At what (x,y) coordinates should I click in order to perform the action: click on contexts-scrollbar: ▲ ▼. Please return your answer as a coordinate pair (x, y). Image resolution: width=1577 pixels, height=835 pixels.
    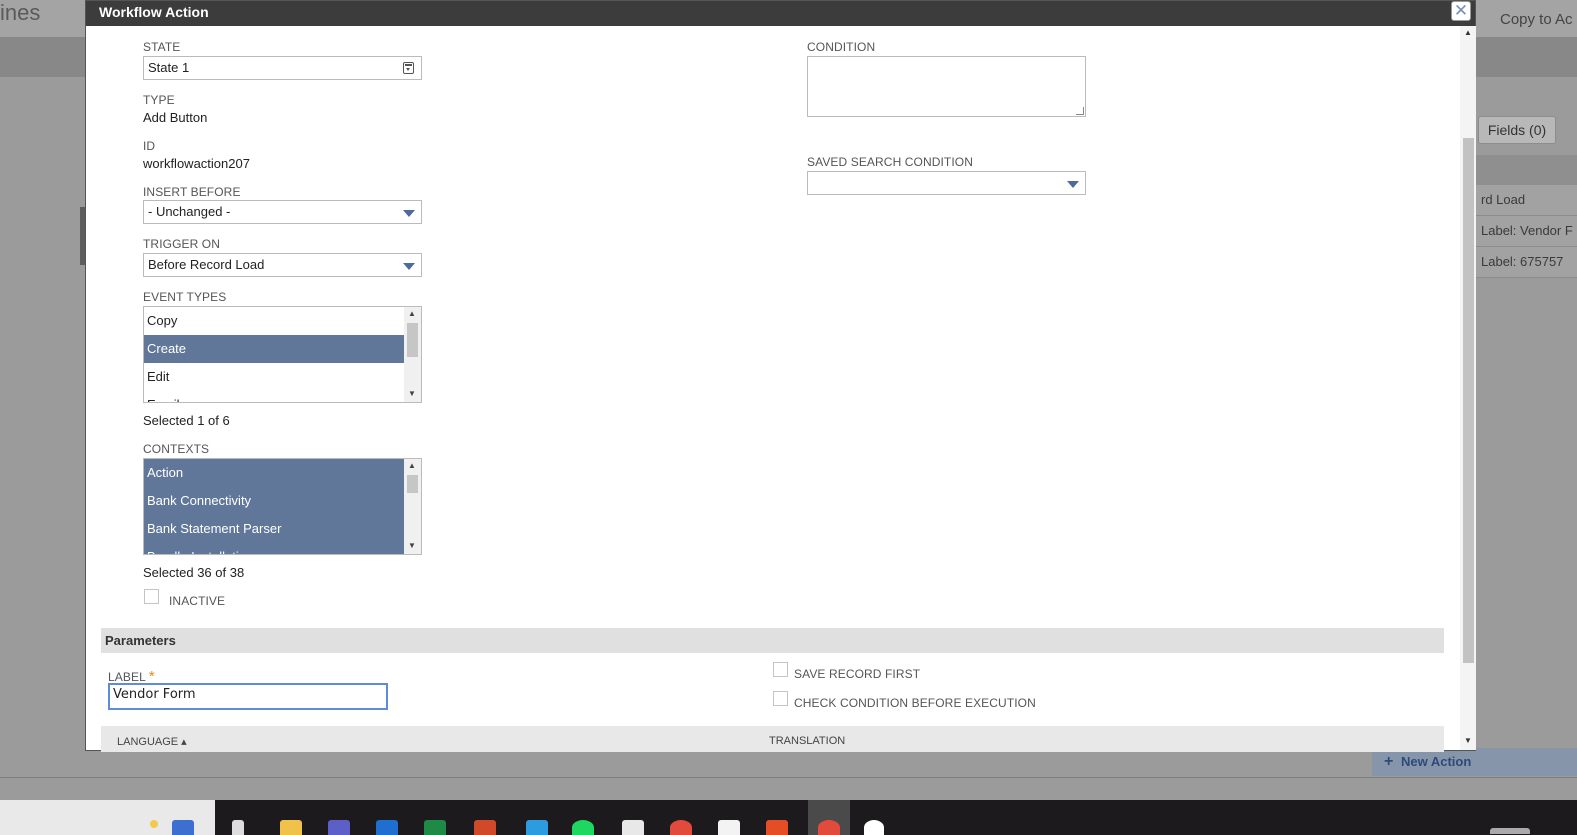
    Looking at the image, I should click on (412, 506).